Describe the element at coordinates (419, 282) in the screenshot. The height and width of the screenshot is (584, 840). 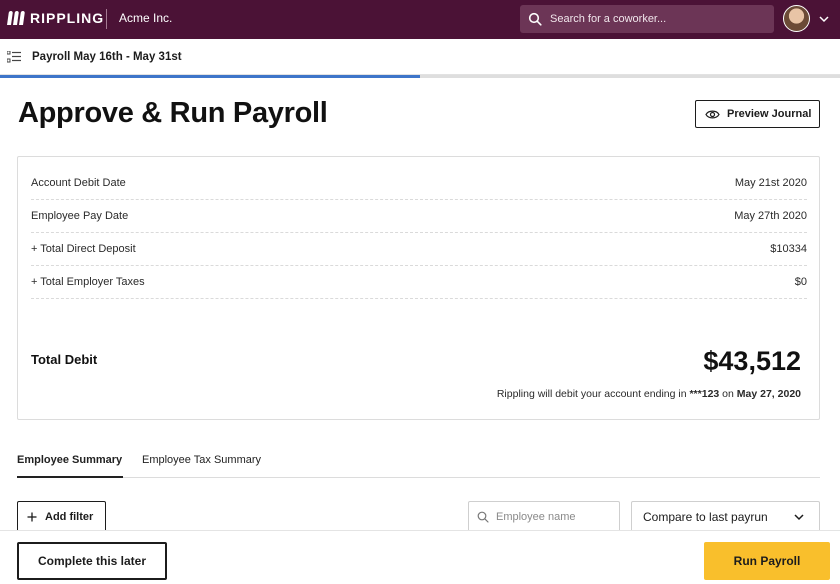
I see `summary-row: + Total Employer Taxes $0` at that location.